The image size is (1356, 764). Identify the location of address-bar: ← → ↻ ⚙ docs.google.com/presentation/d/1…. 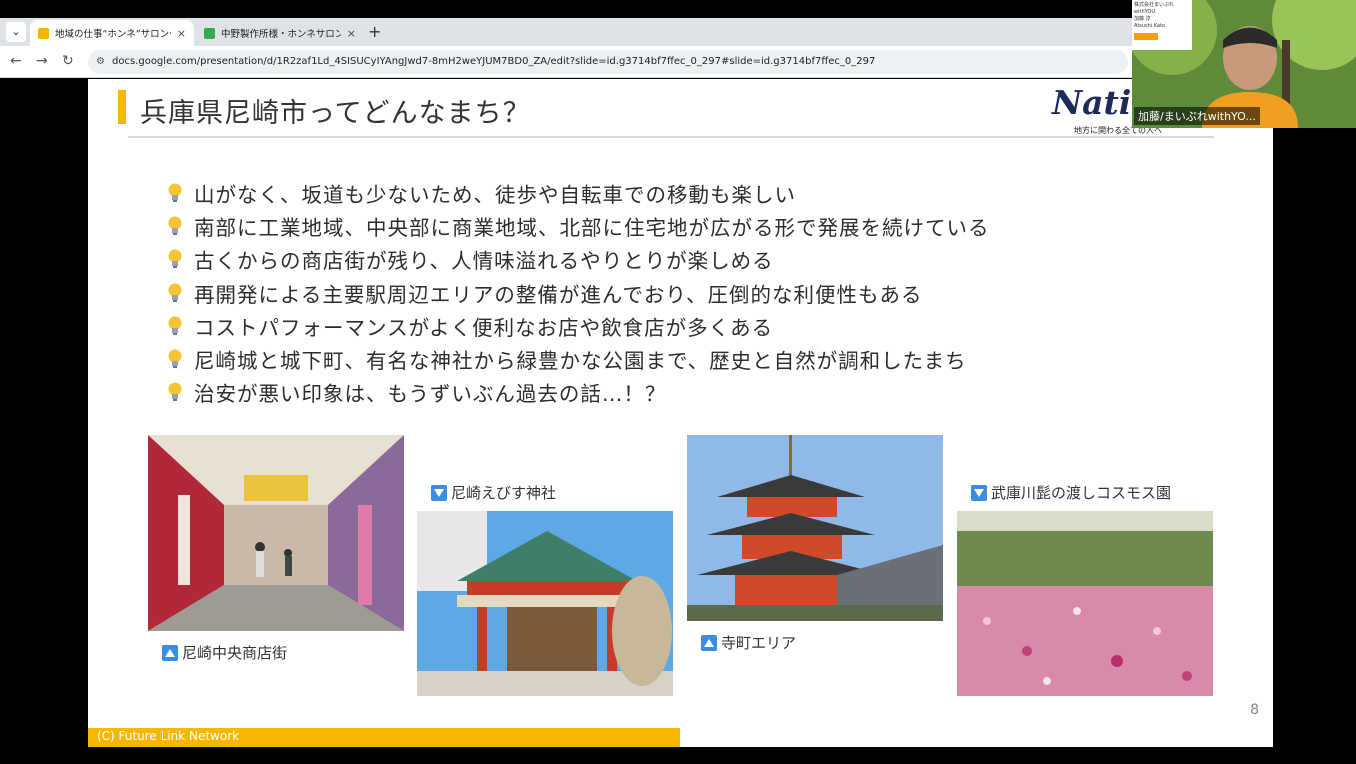
(570, 62).